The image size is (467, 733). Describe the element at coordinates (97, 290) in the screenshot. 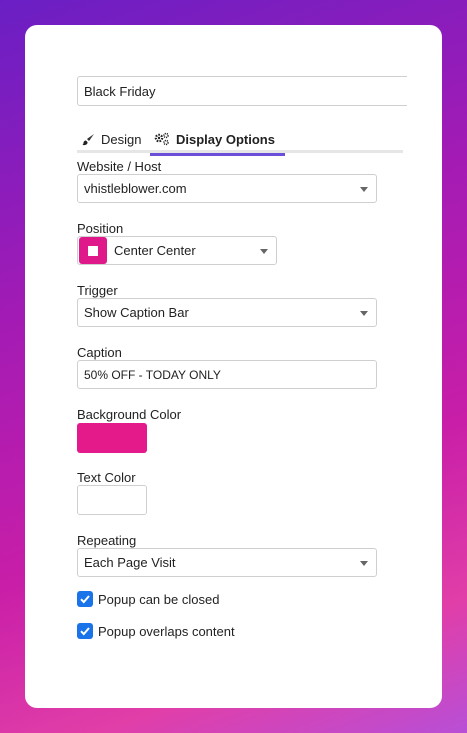

I see `trigger-label: Trigger` at that location.